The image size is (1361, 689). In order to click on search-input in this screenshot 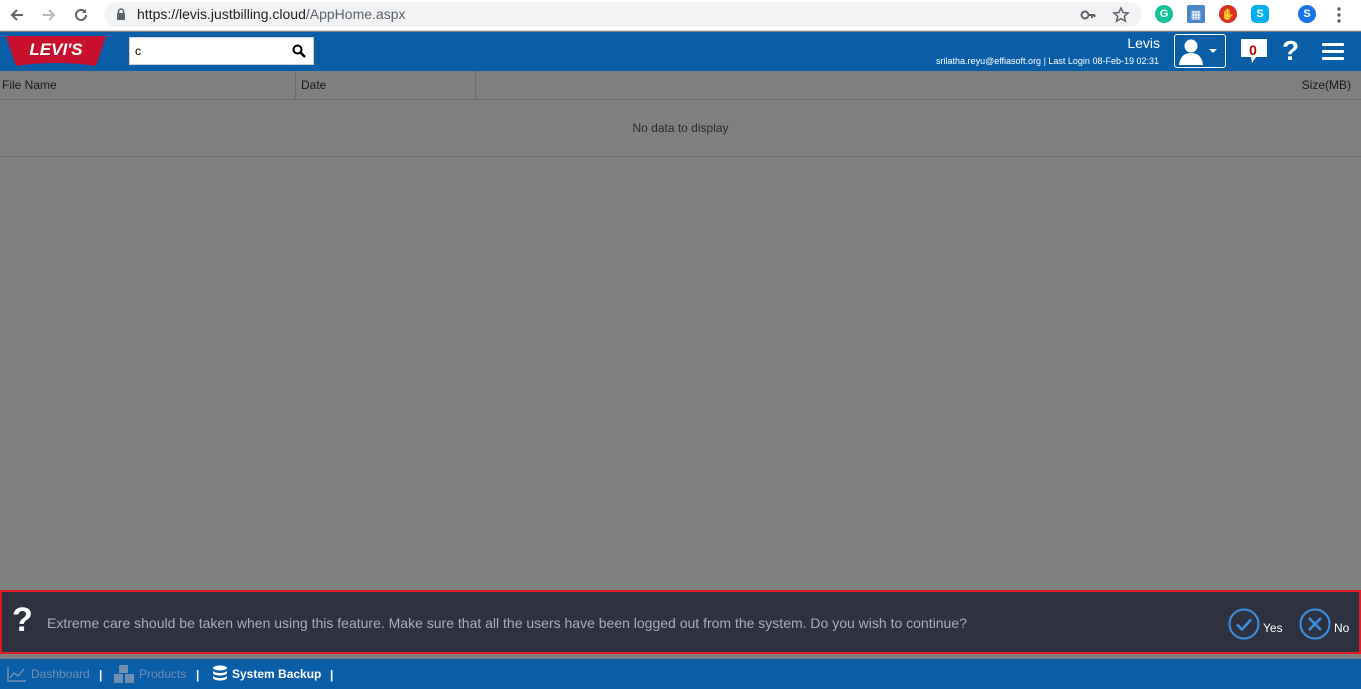, I will do `click(209, 51)`.